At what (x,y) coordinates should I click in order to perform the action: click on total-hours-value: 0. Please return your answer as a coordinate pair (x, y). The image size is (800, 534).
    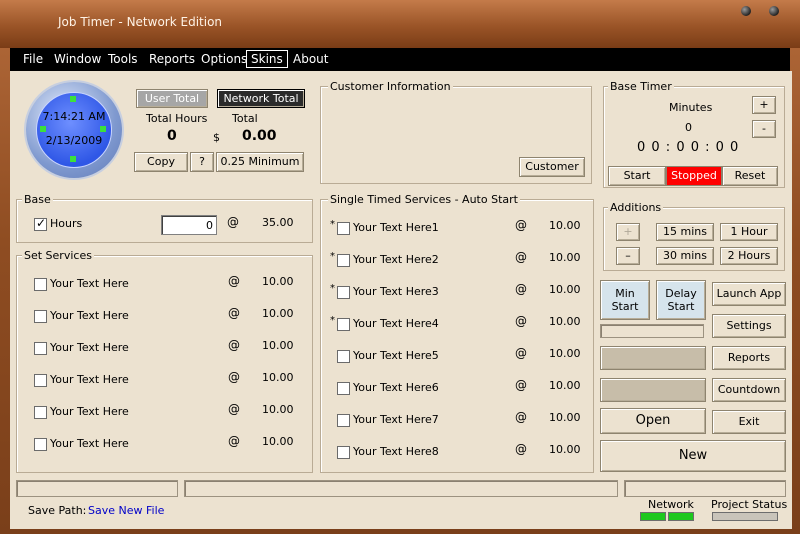
    Looking at the image, I should click on (172, 136).